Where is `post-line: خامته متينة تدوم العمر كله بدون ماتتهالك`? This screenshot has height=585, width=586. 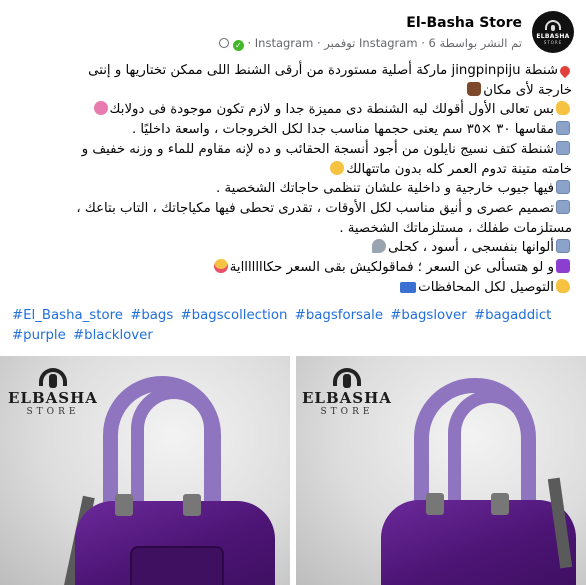
post-line: خامته متينة تدوم العمر كله بدون ماتتهالك is located at coordinates (292, 170).